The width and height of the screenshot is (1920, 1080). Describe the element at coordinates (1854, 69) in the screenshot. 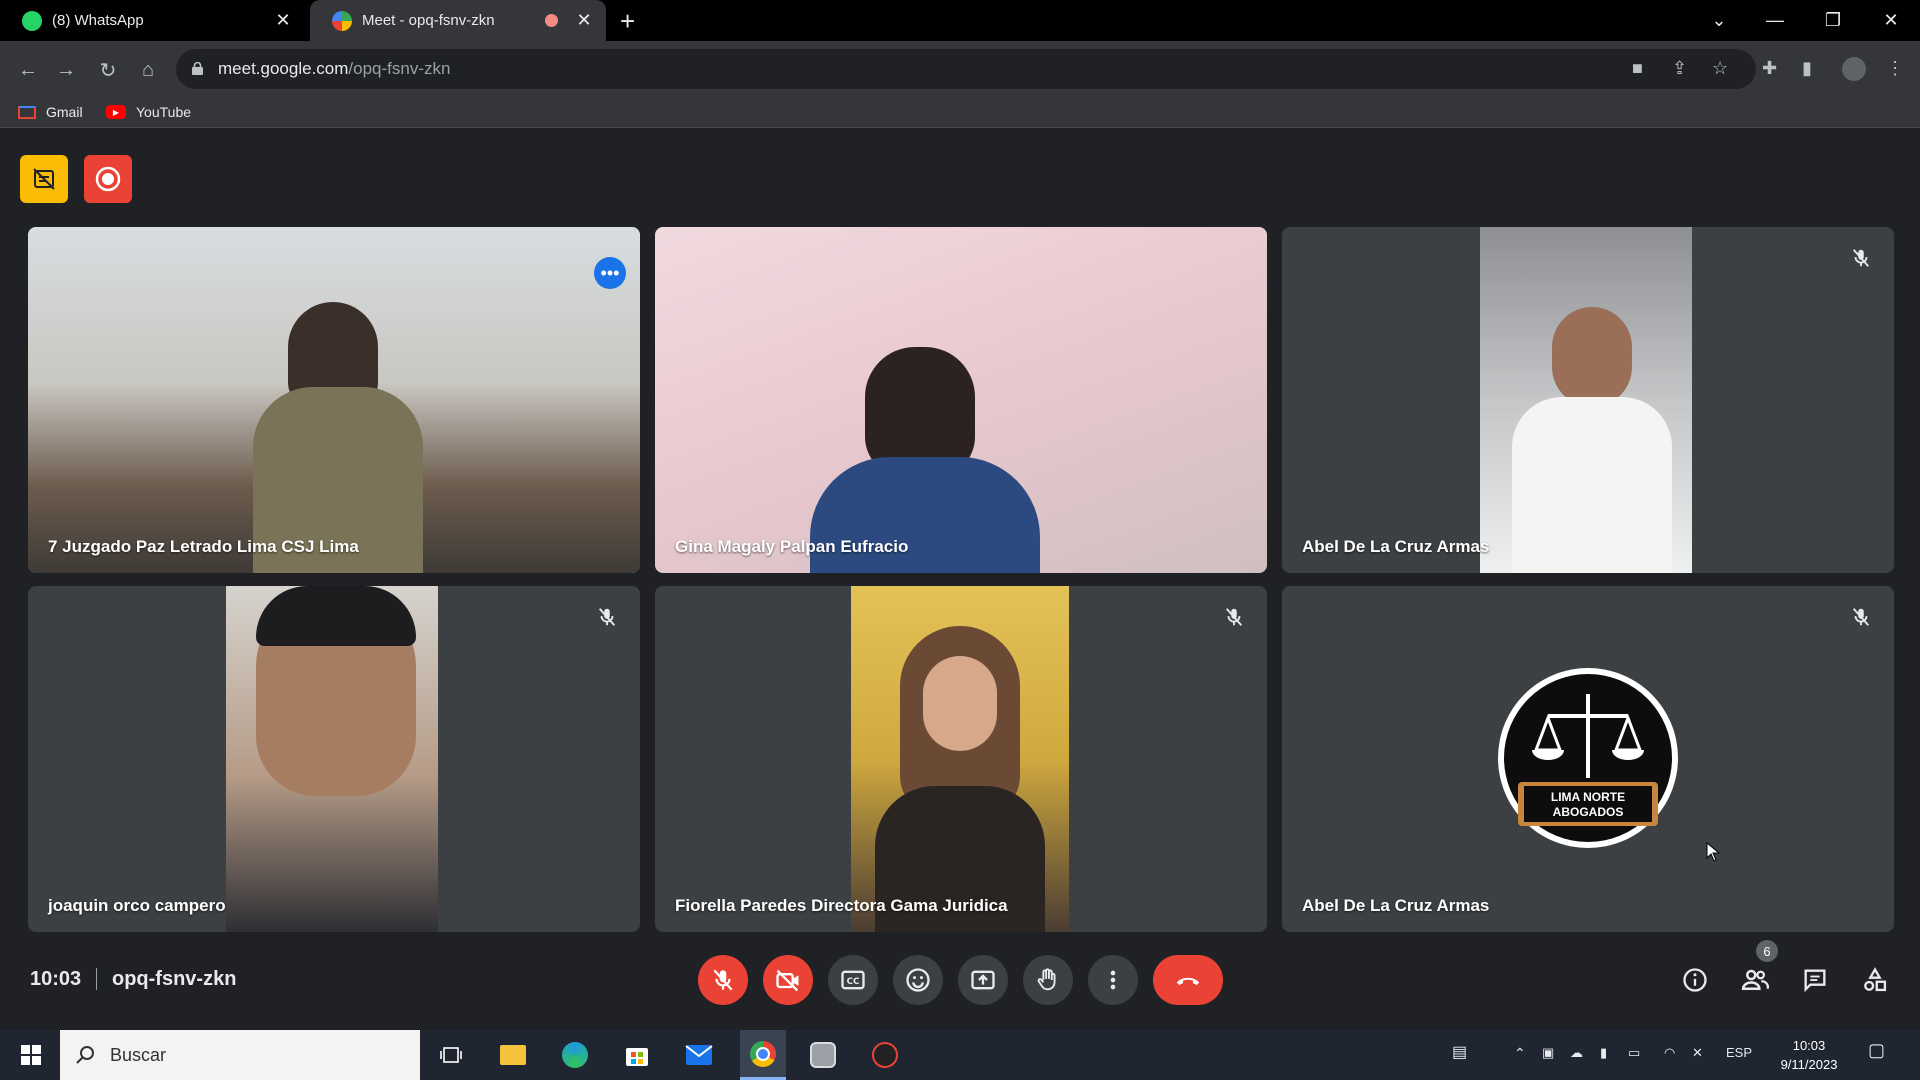

I see `profile-avatar` at that location.